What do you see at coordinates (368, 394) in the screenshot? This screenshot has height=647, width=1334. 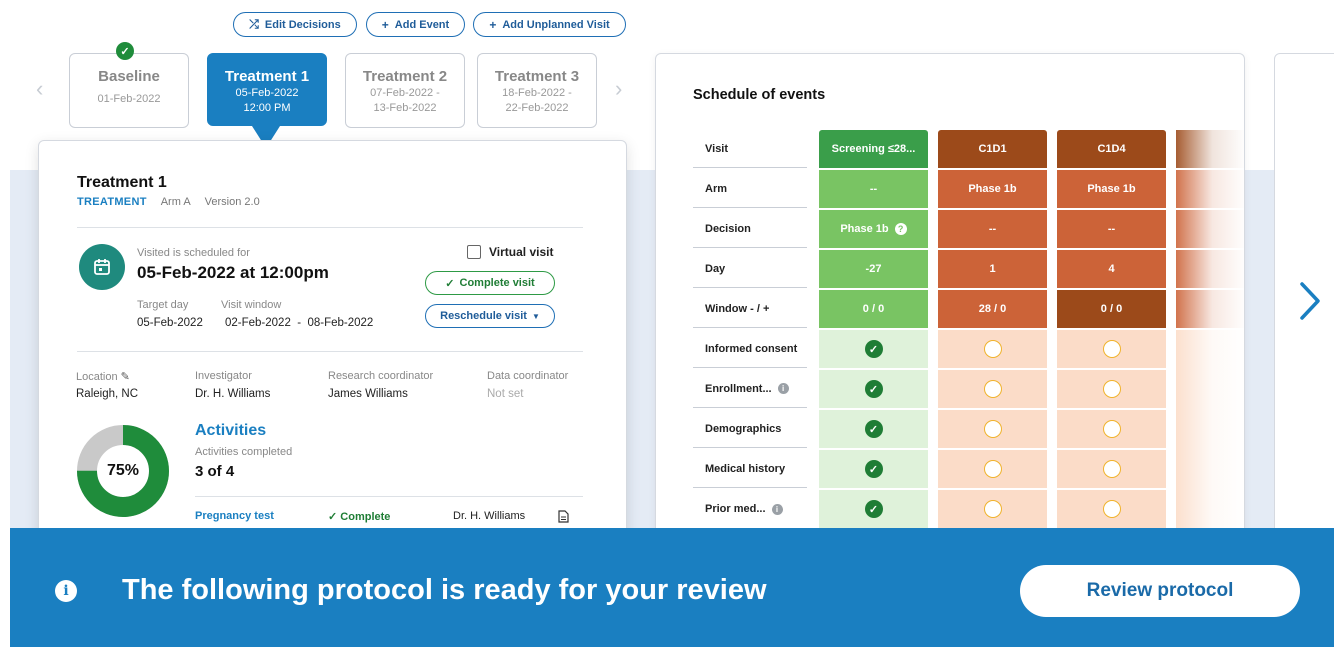 I see `research-coordinator-value: James Williams` at bounding box center [368, 394].